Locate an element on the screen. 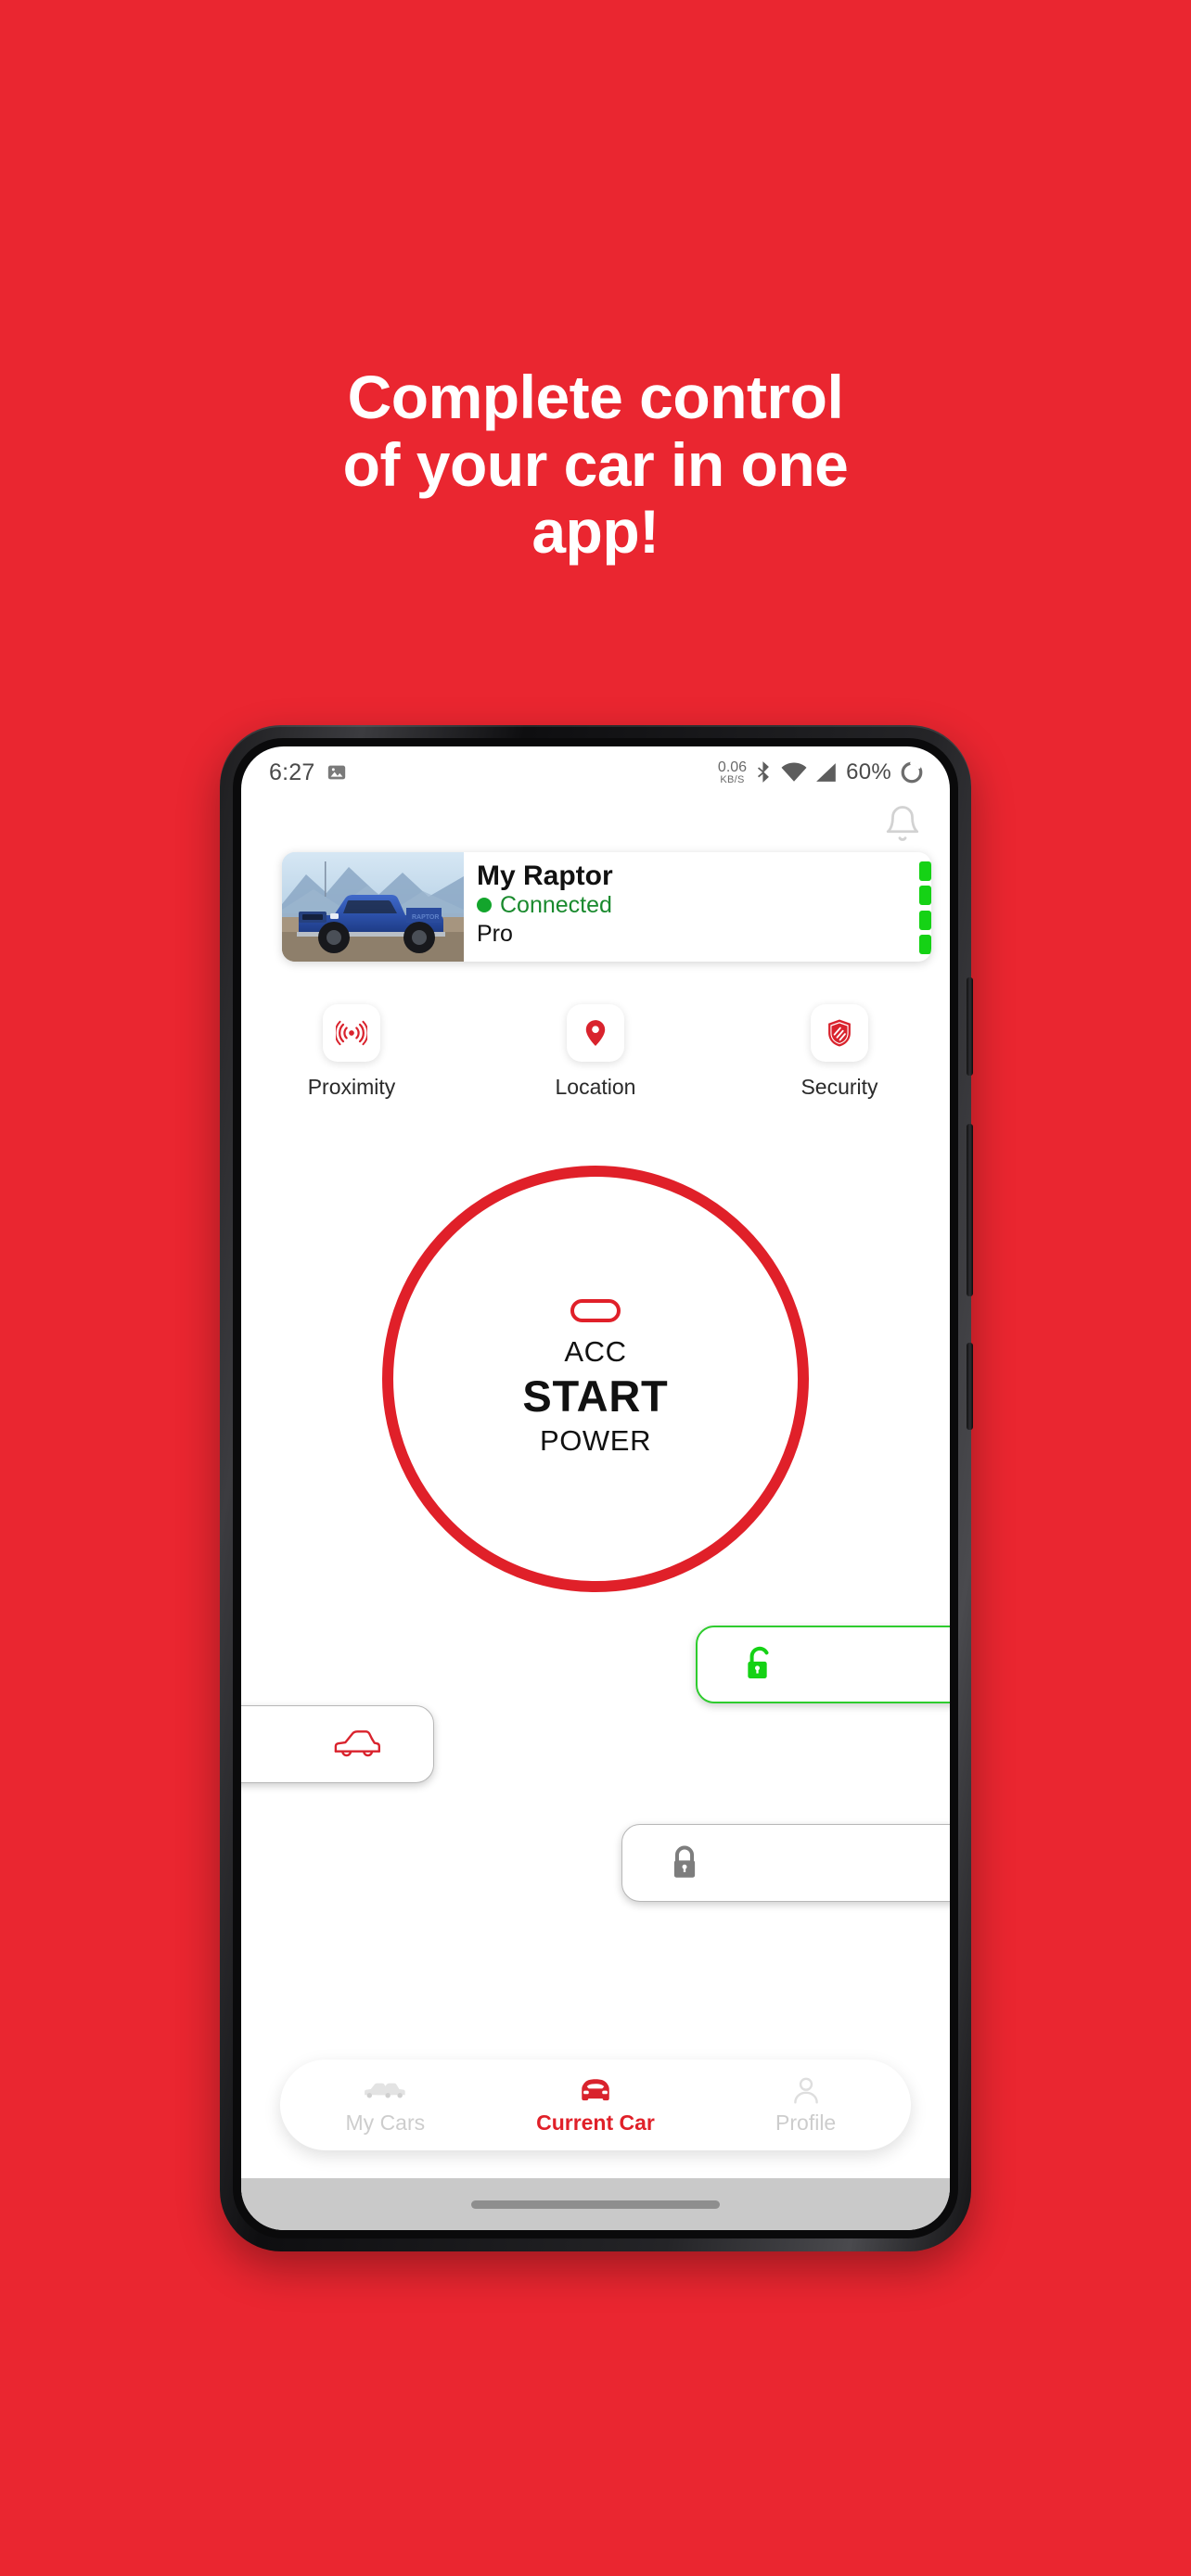  car-card-info: My Raptor Connected Pro is located at coordinates (697, 907).